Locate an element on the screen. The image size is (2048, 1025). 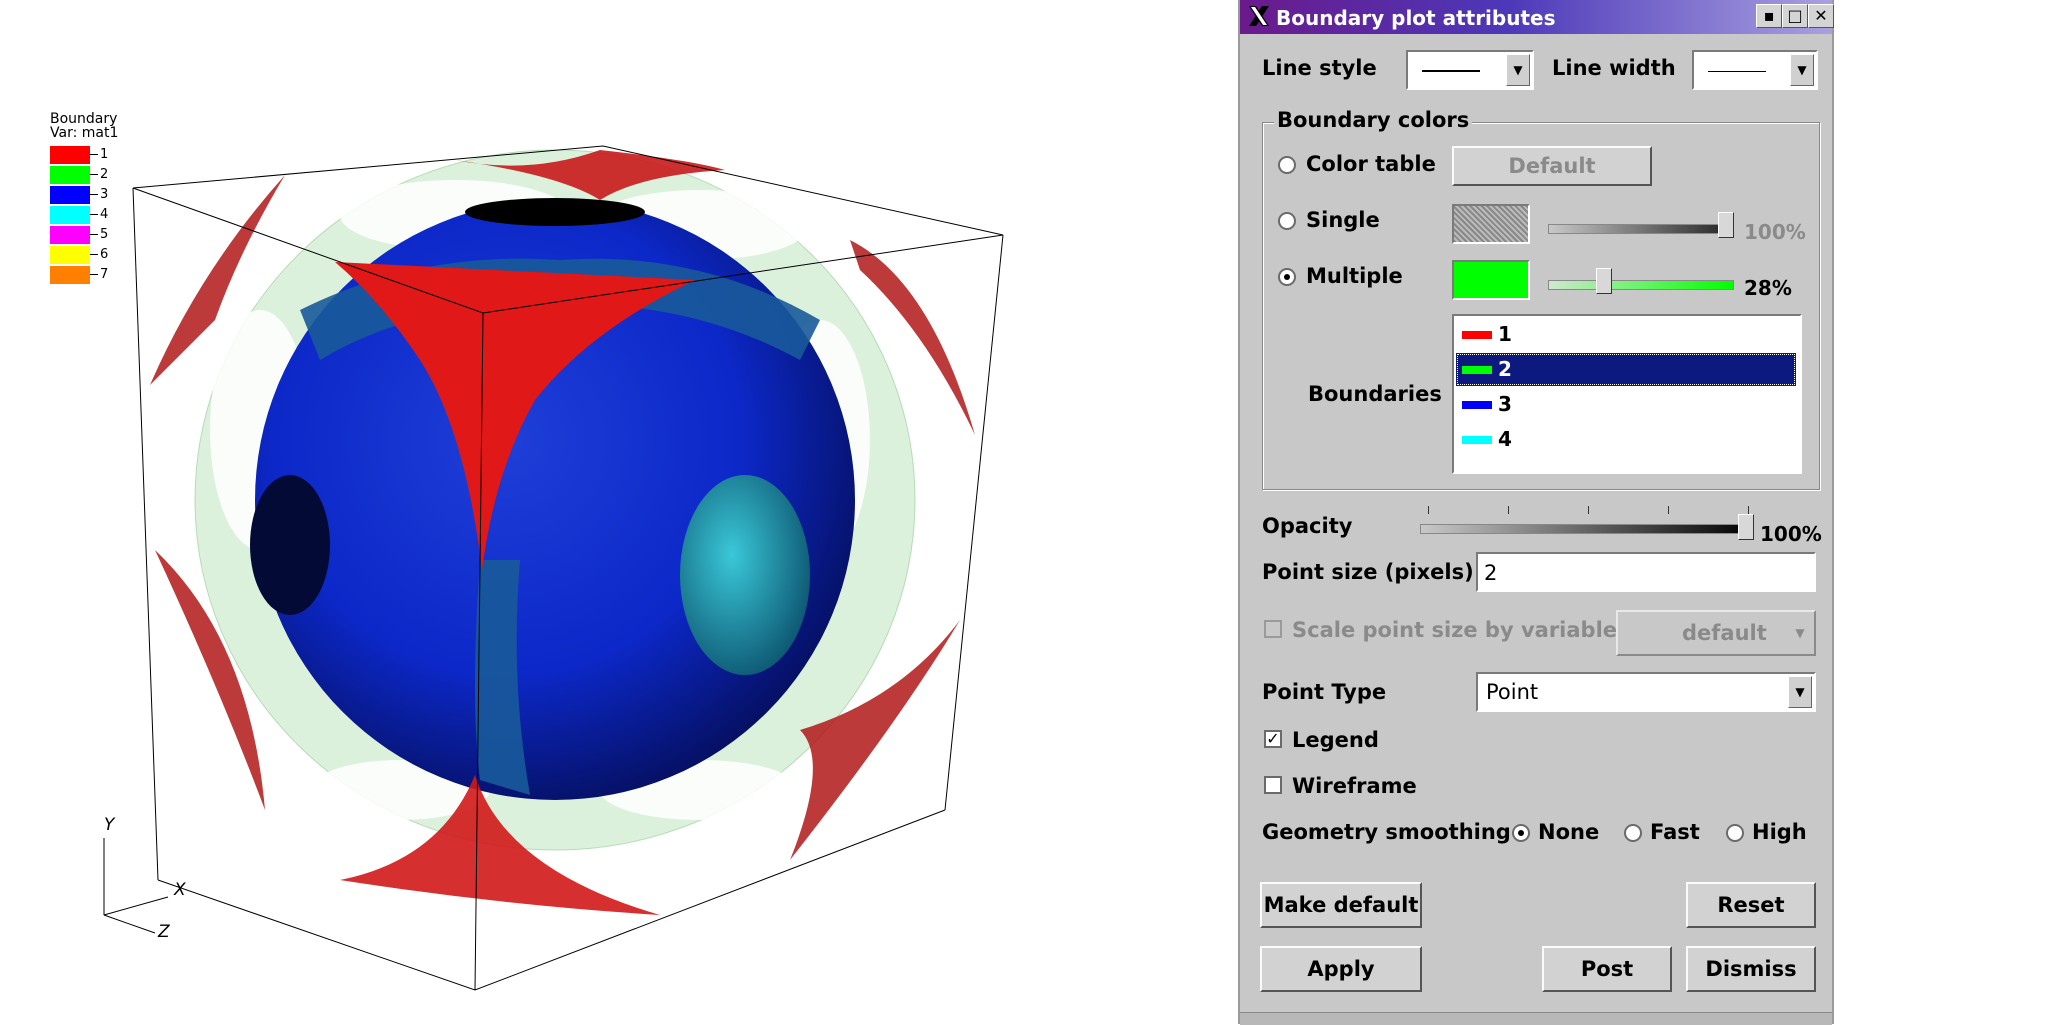
single-opacity-handle is located at coordinates (1726, 225).